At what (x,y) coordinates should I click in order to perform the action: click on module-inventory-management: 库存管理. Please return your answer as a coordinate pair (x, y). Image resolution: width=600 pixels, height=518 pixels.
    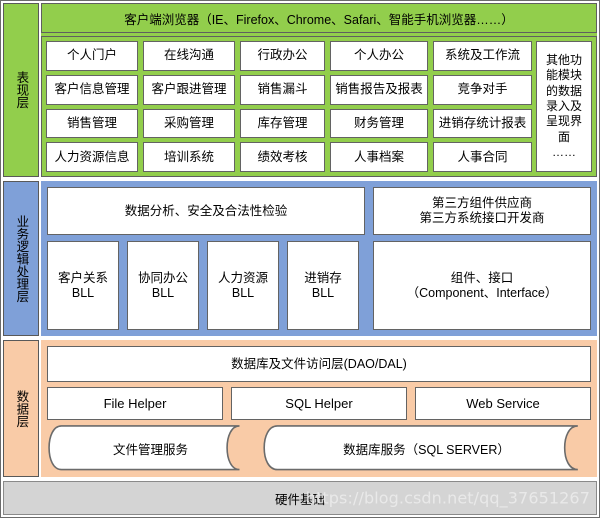
    Looking at the image, I should click on (282, 123).